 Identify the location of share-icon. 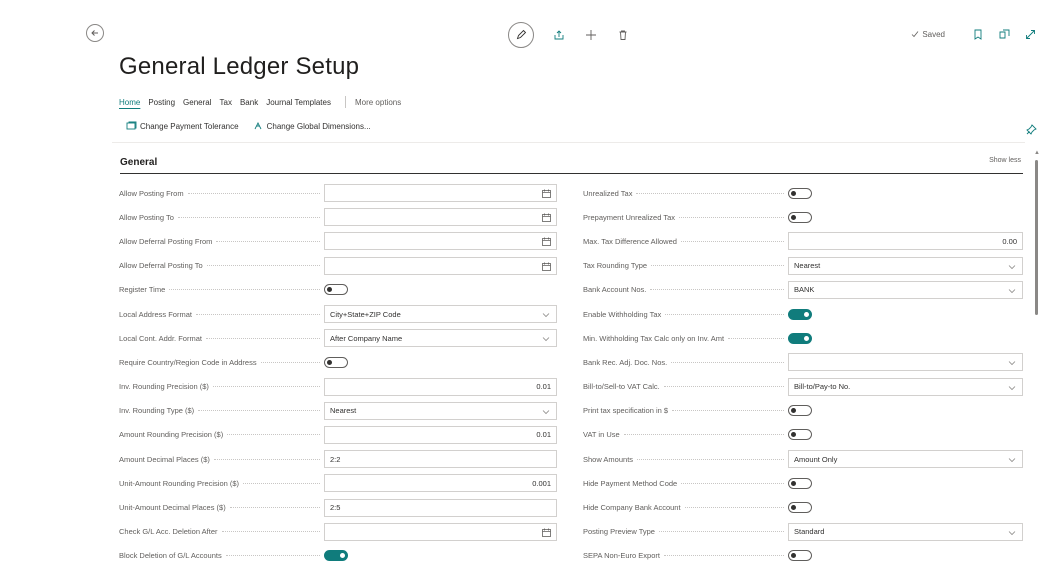
(559, 35).